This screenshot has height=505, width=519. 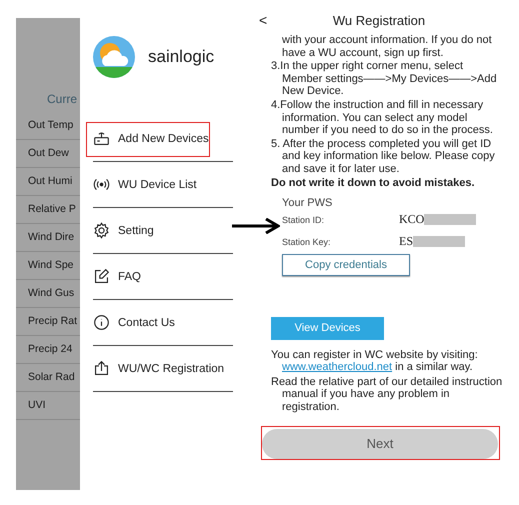 What do you see at coordinates (387, 117) in the screenshot?
I see `instruction-step: 4.Follow the instruction and fill in necessary information. You can select any model number if you need to do so in the process.` at bounding box center [387, 117].